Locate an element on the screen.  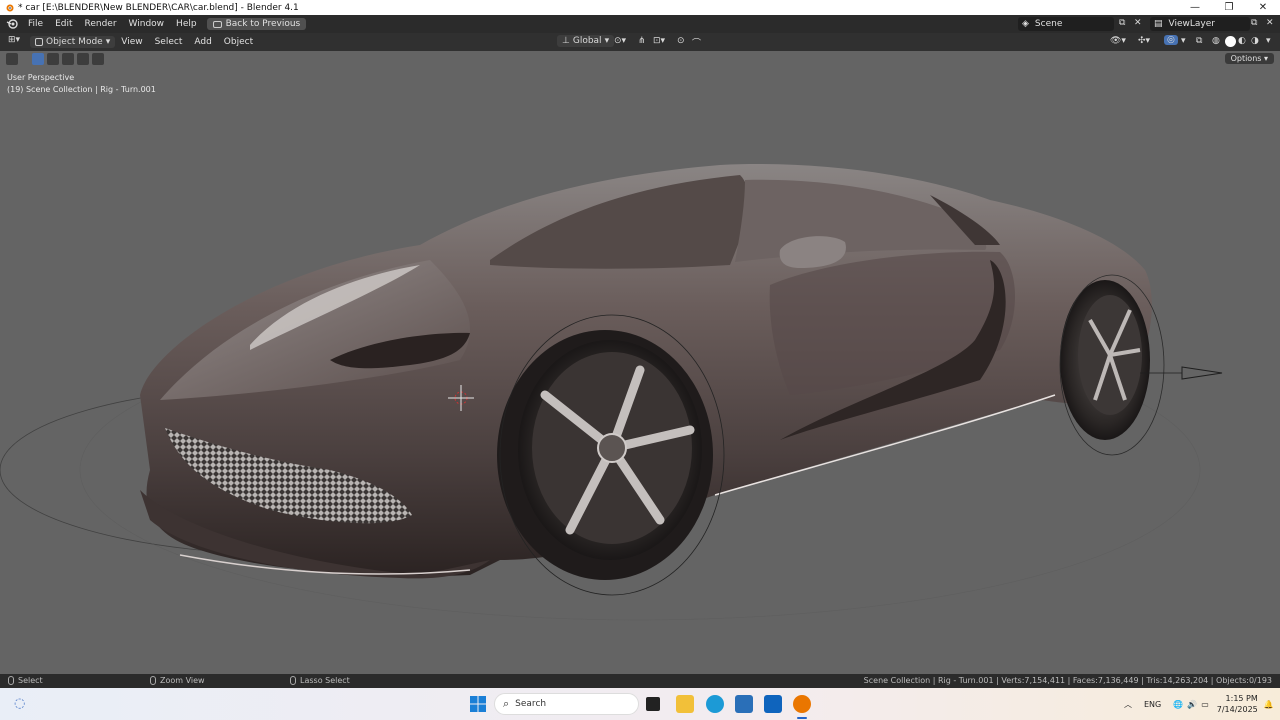
screen-icon is located at coordinates (217, 24).